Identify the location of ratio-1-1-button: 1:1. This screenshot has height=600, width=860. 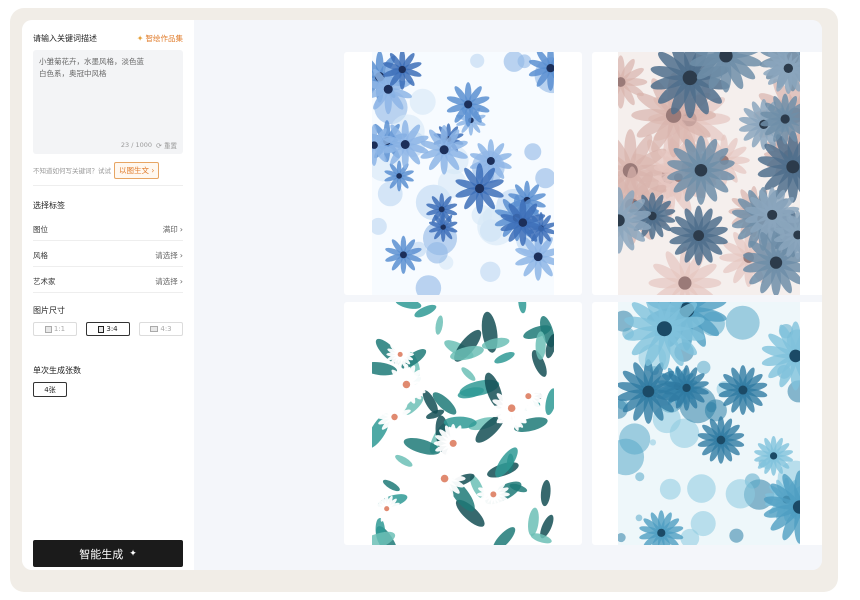
(55, 329).